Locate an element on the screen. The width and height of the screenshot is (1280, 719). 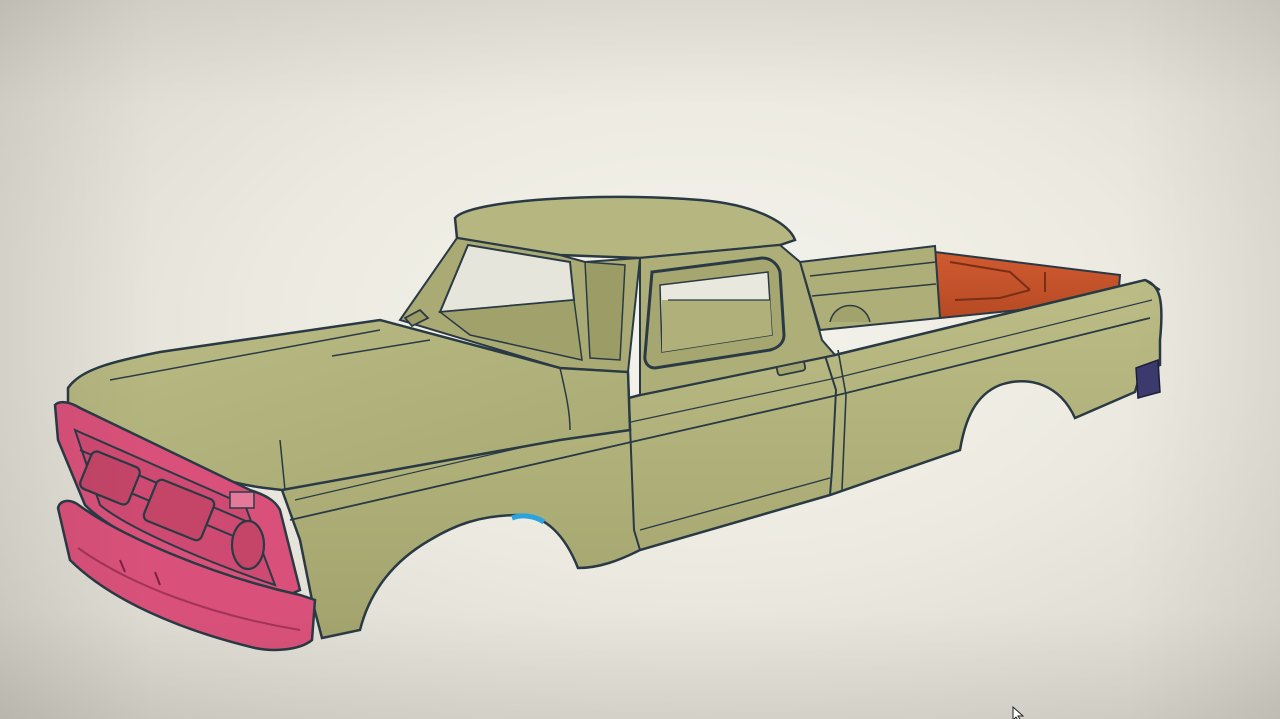
front-wheel-well-accent is located at coordinates (528, 519).